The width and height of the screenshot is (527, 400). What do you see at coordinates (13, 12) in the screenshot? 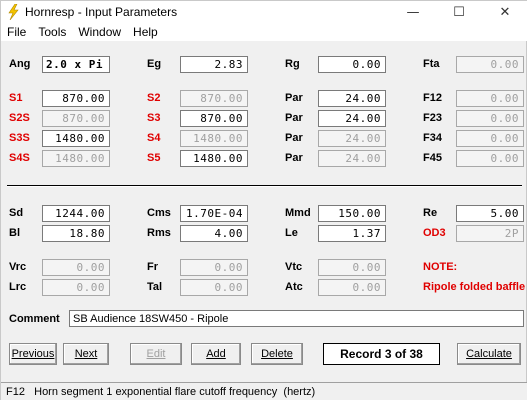
I see `lightning-bolt-icon` at bounding box center [13, 12].